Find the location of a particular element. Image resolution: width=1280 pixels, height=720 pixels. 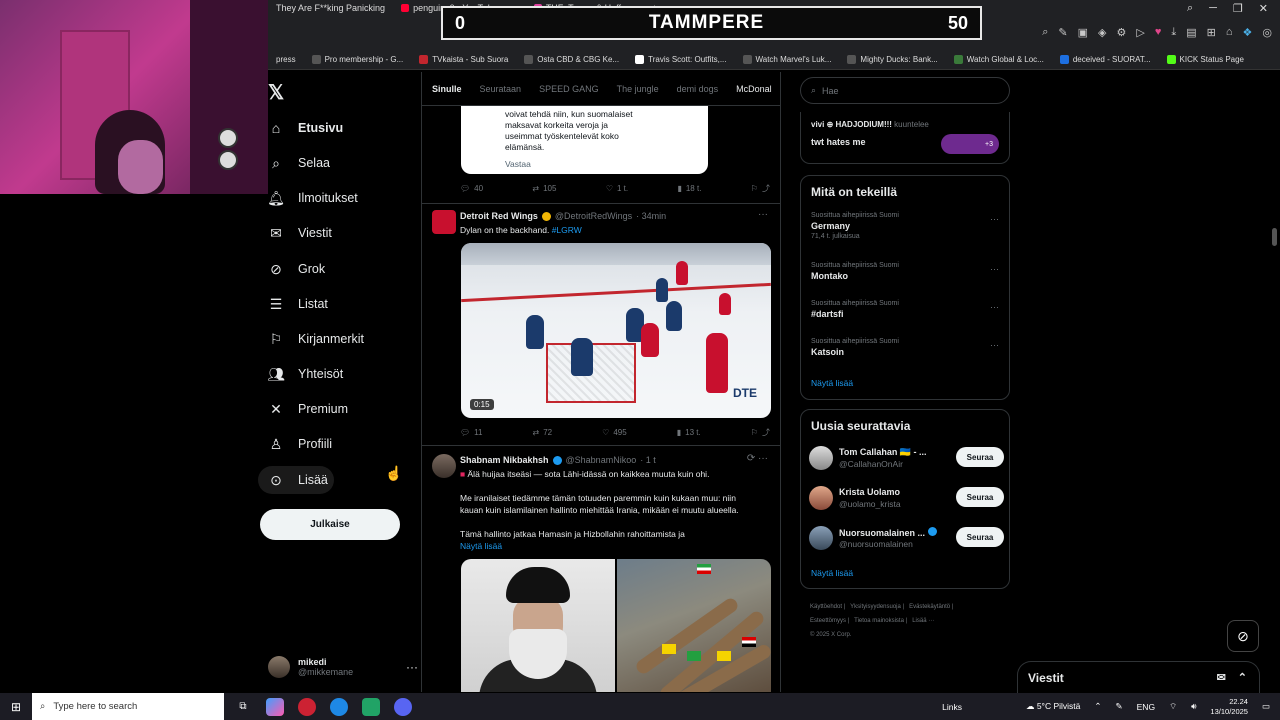

messages-drawer: Viestit ✉ ⌃ is located at coordinates (1138, 677).